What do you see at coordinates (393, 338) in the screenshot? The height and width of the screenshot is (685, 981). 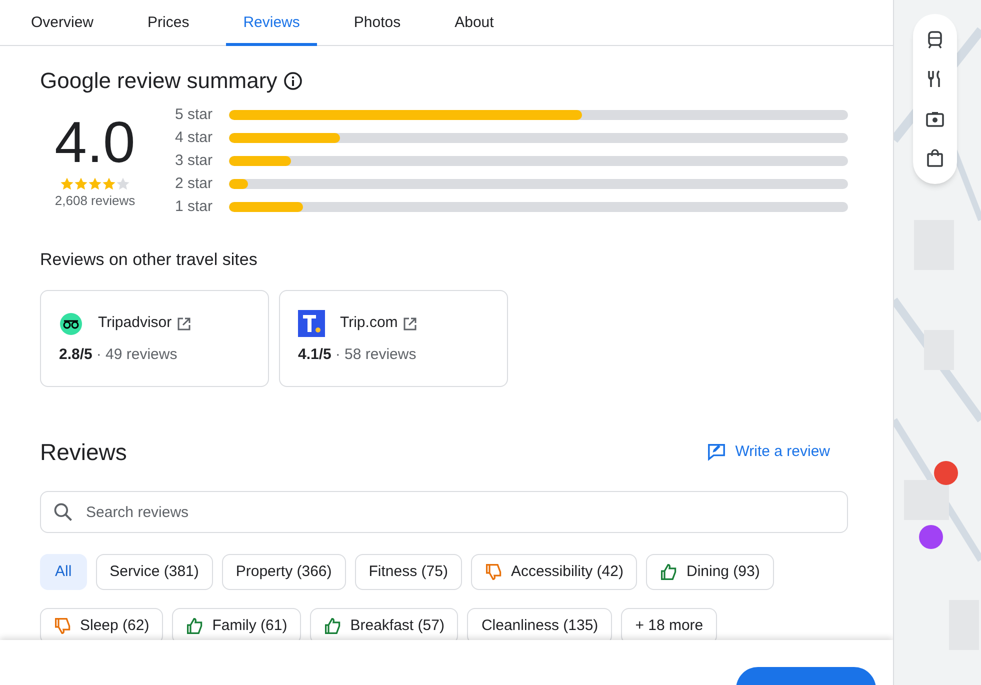 I see `site-card: Trip.com 4.1/5 · 58 reviews` at bounding box center [393, 338].